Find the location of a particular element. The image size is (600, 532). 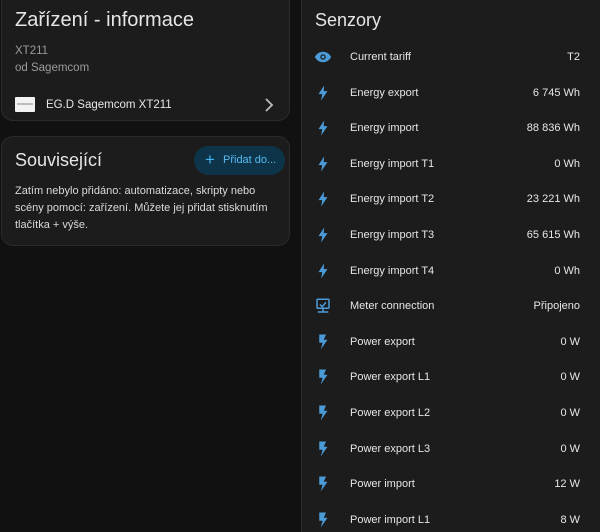

device-info-title: Zařízení - informace is located at coordinates (104, 20).